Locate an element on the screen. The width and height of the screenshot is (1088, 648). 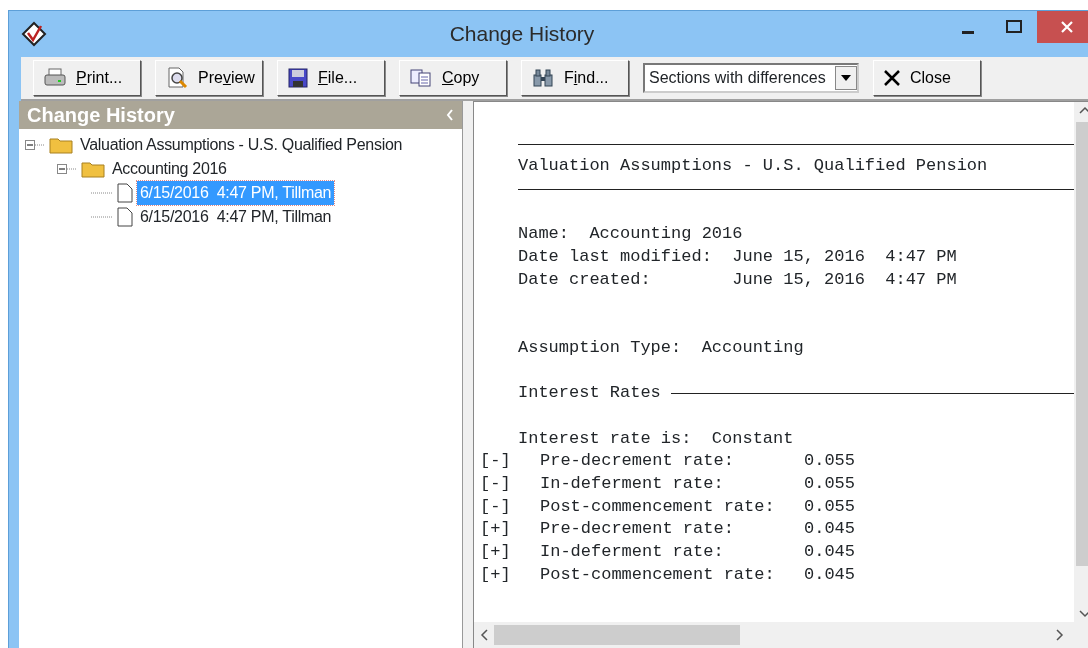
dropdown-arrow-icon is located at coordinates (846, 78).